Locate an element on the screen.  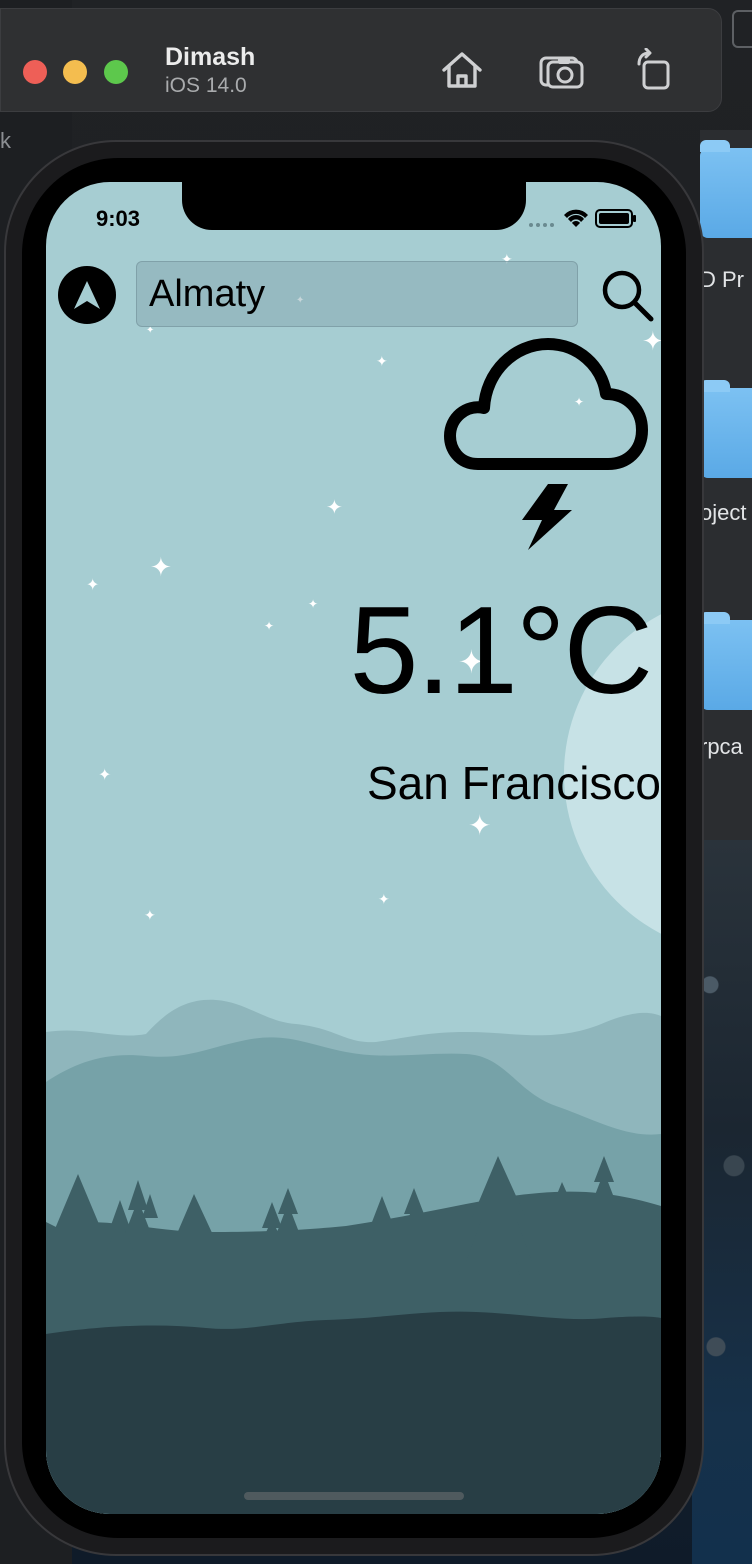
search-icon is located at coordinates (627, 295).